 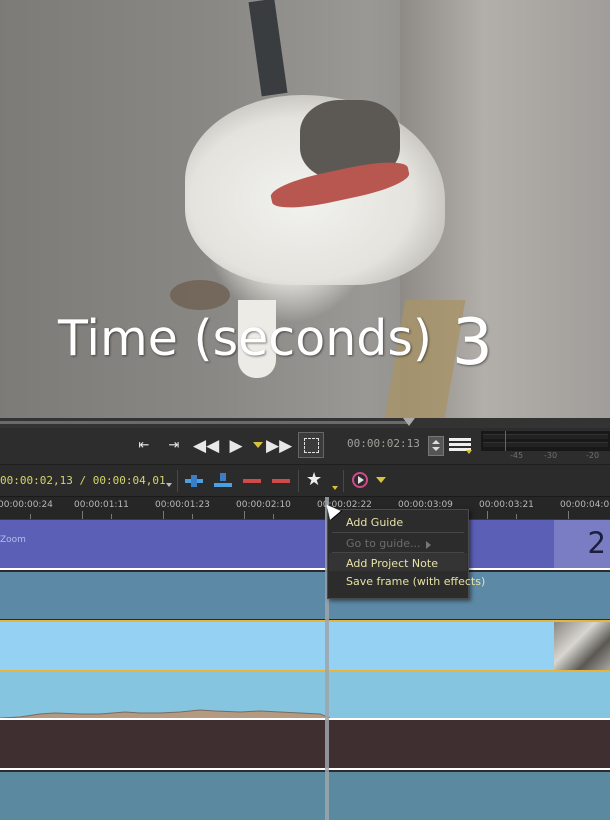 I want to click on monitor-scrub-bar, so click(x=305, y=423).